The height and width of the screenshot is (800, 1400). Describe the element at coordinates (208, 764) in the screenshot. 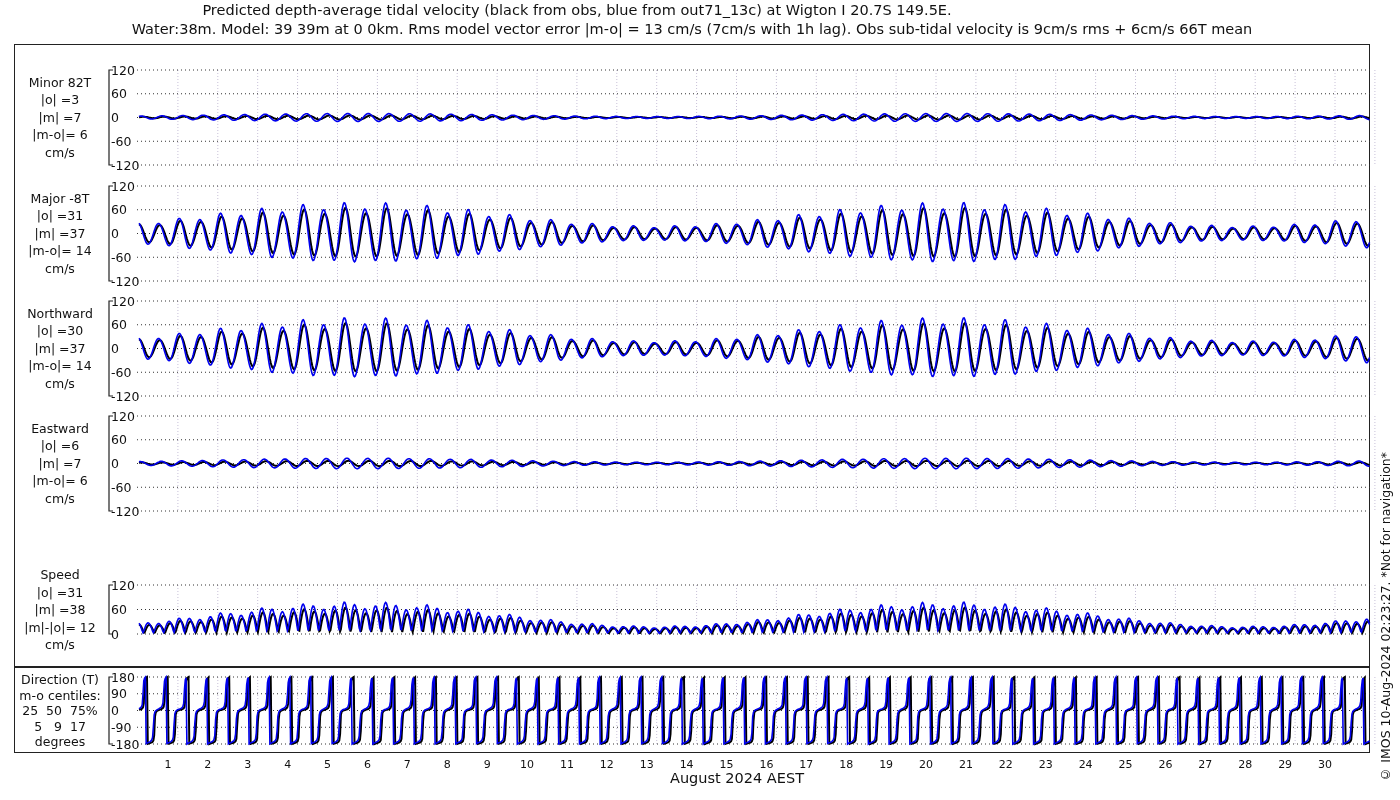

I see `day-tick-label: 2` at that location.